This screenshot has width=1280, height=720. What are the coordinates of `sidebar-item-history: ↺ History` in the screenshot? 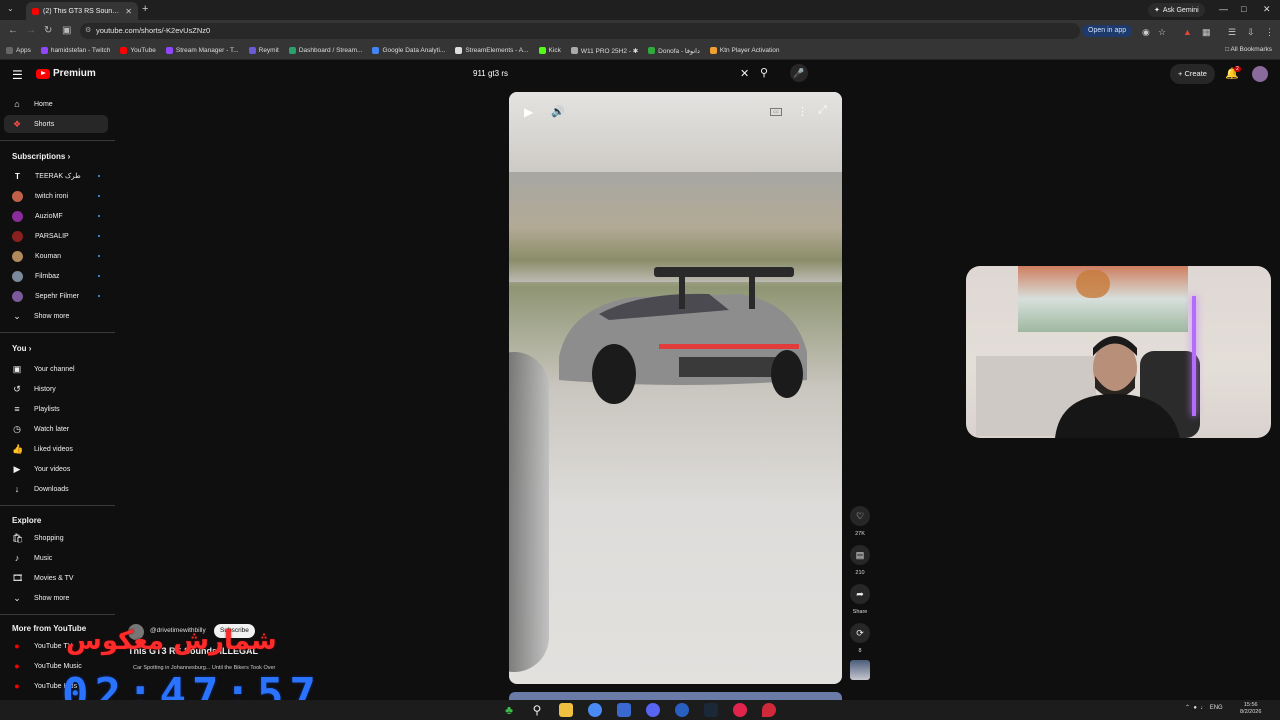 It's located at (56, 389).